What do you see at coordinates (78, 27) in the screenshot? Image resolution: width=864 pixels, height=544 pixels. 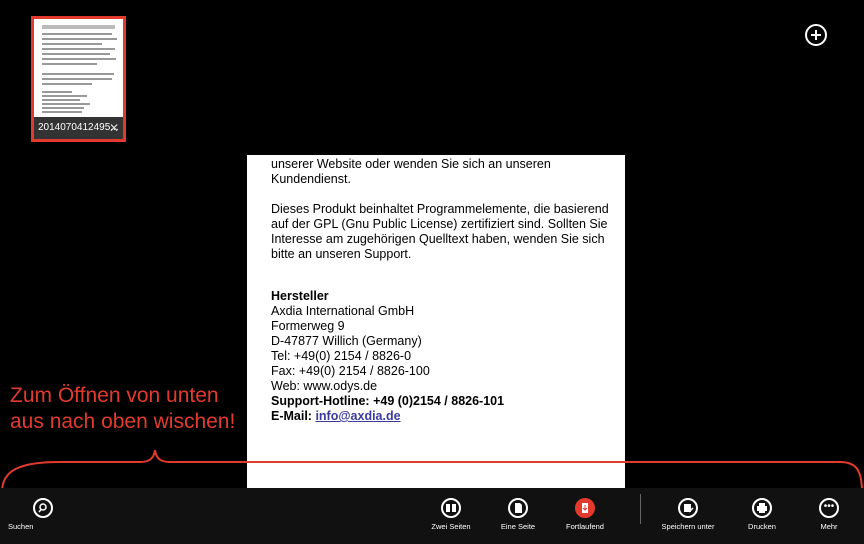 I see `thumbnail-header` at bounding box center [78, 27].